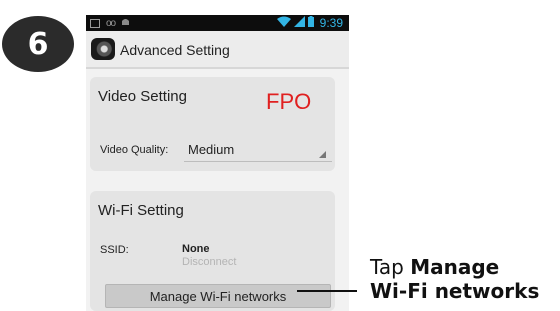  What do you see at coordinates (209, 262) in the screenshot?
I see `disconnect-link: Disconnect` at bounding box center [209, 262].